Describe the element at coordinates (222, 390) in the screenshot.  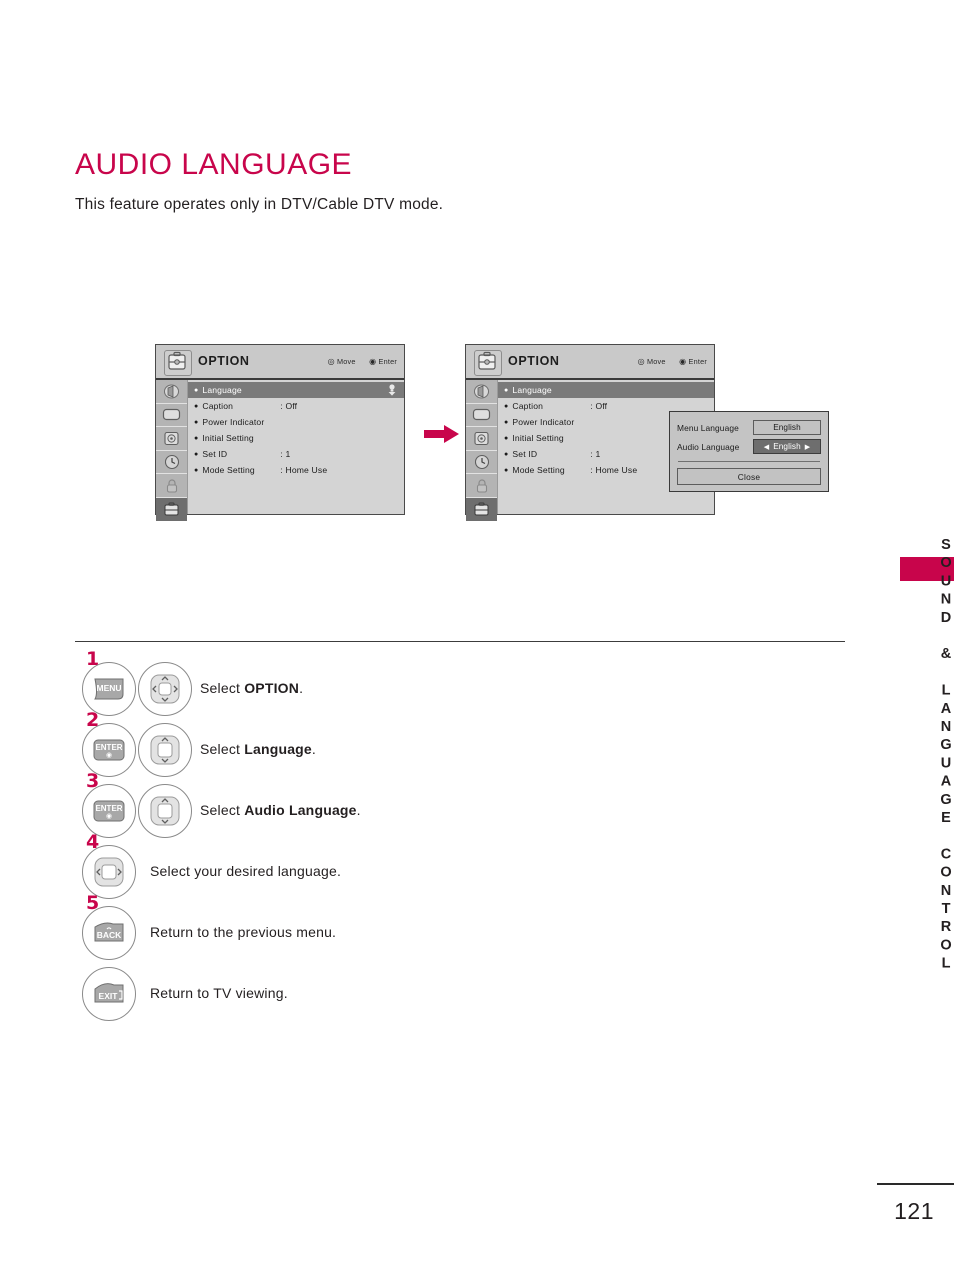
I see `osd-row-label: Language` at that location.